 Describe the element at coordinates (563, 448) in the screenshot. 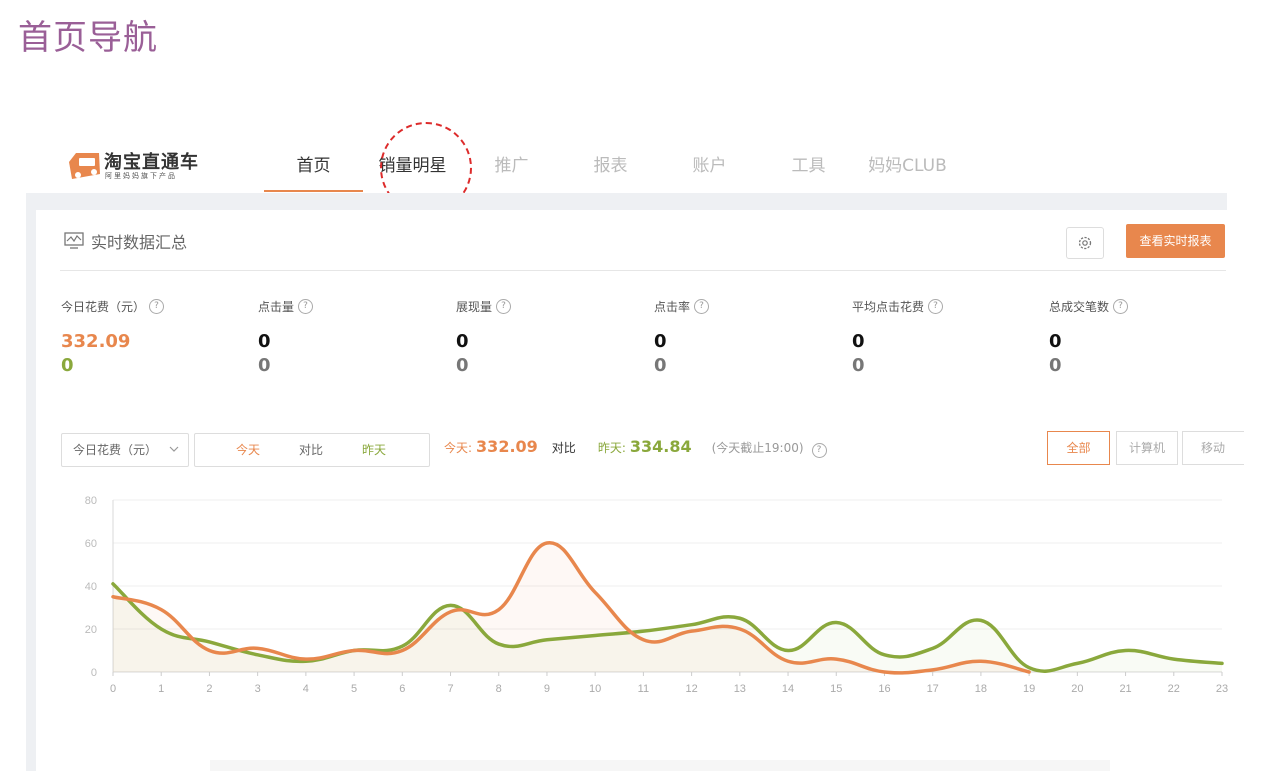

I see `compare-label: 对比` at that location.